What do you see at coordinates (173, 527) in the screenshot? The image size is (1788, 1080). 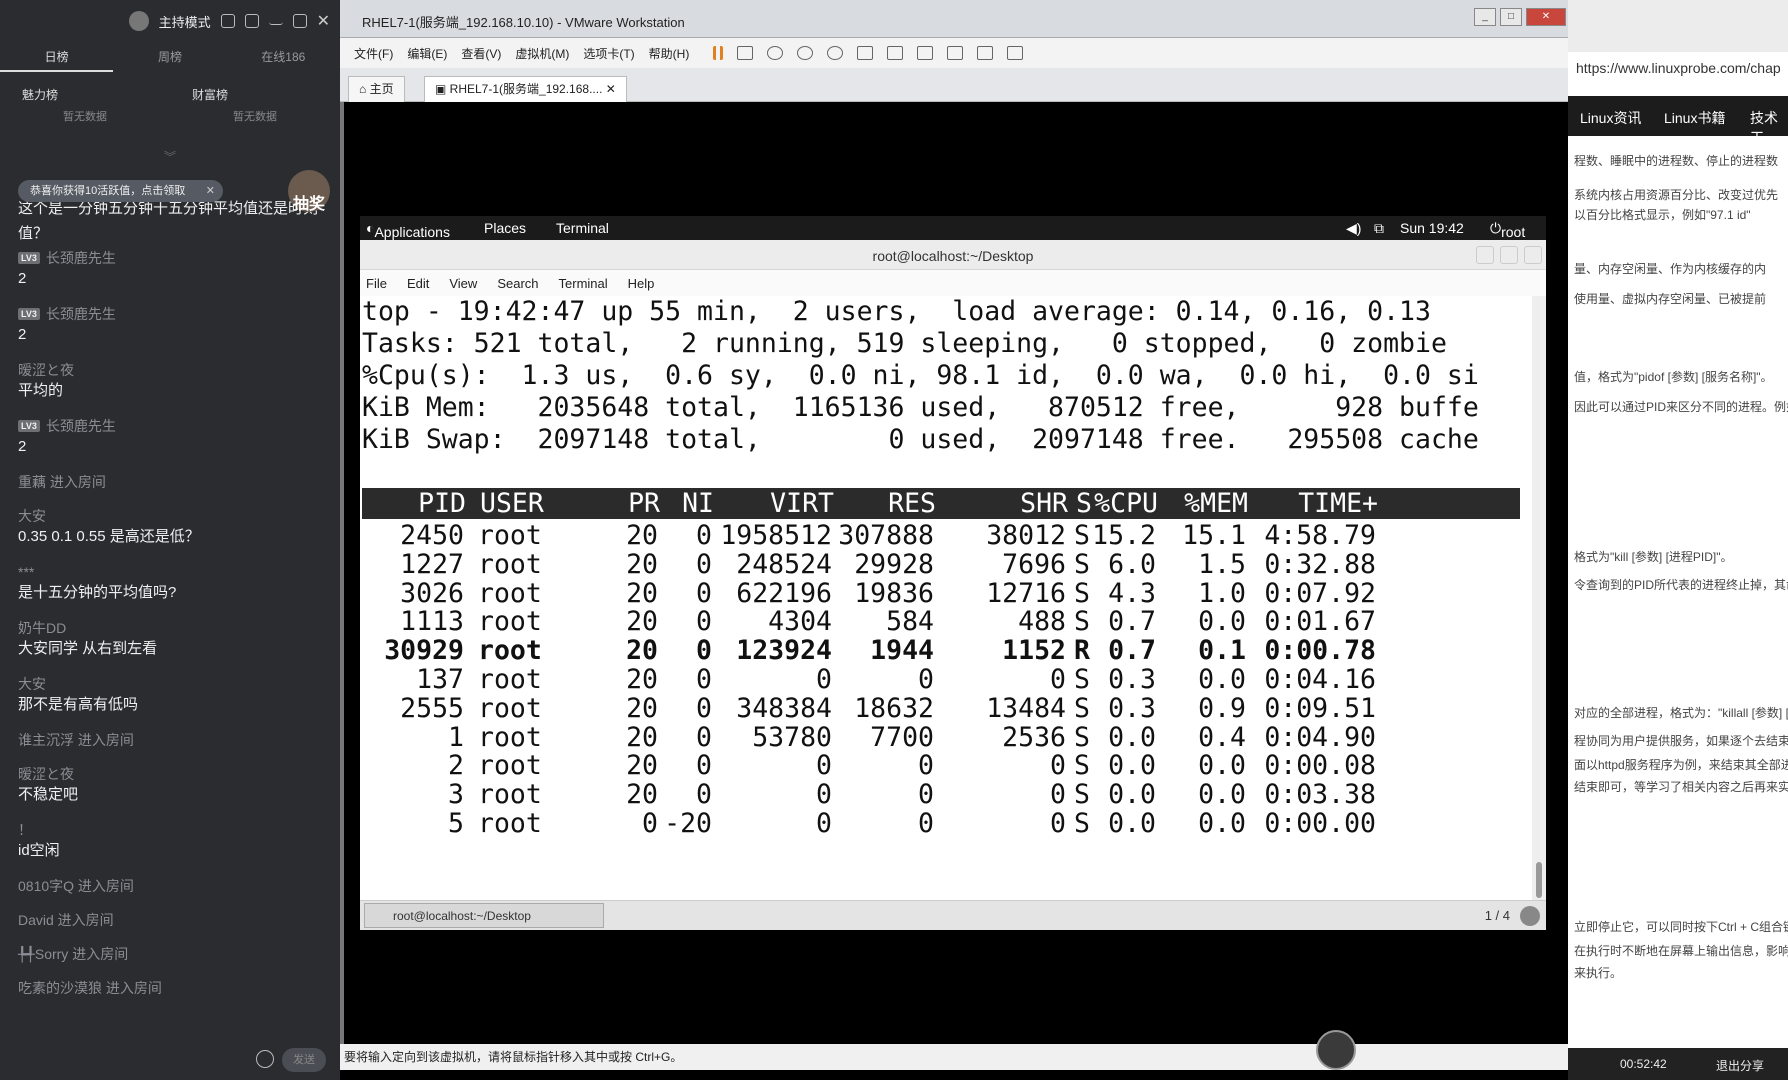 I see `chat-message: 大安 0.35 0.1 0.55 是高还是低？` at bounding box center [173, 527].